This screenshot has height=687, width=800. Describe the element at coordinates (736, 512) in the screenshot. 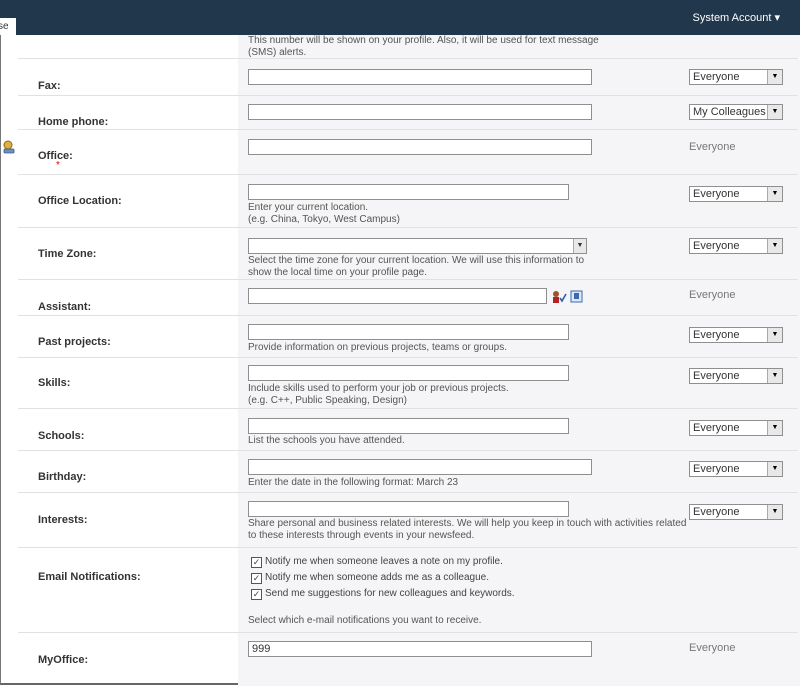

I see `interests-privacy-select: Everyone ▼` at that location.